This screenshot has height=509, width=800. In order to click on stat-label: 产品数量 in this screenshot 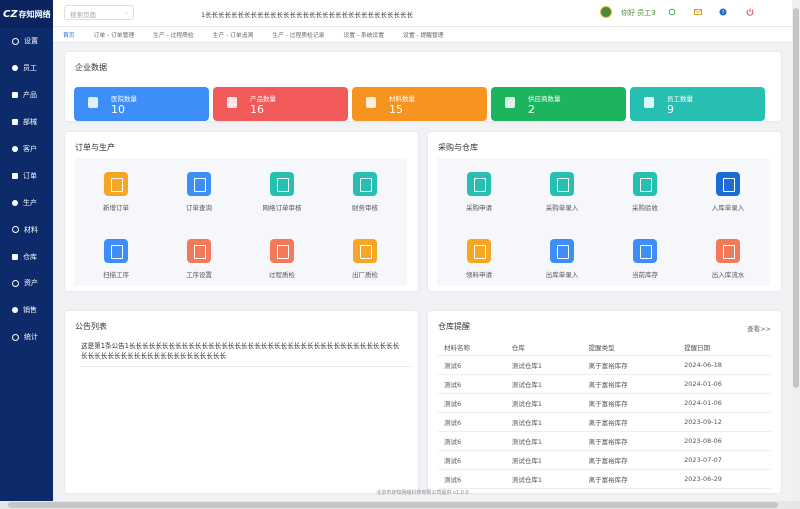, I will do `click(263, 99)`.